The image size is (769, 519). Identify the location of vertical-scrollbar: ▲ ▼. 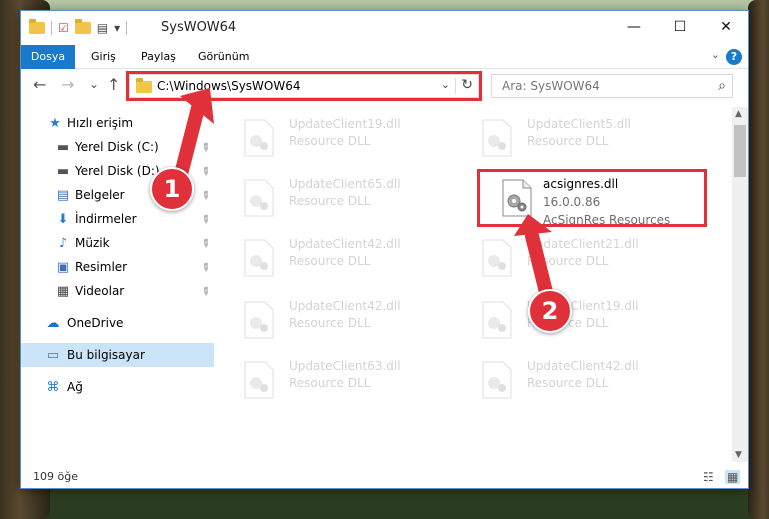
(740, 284).